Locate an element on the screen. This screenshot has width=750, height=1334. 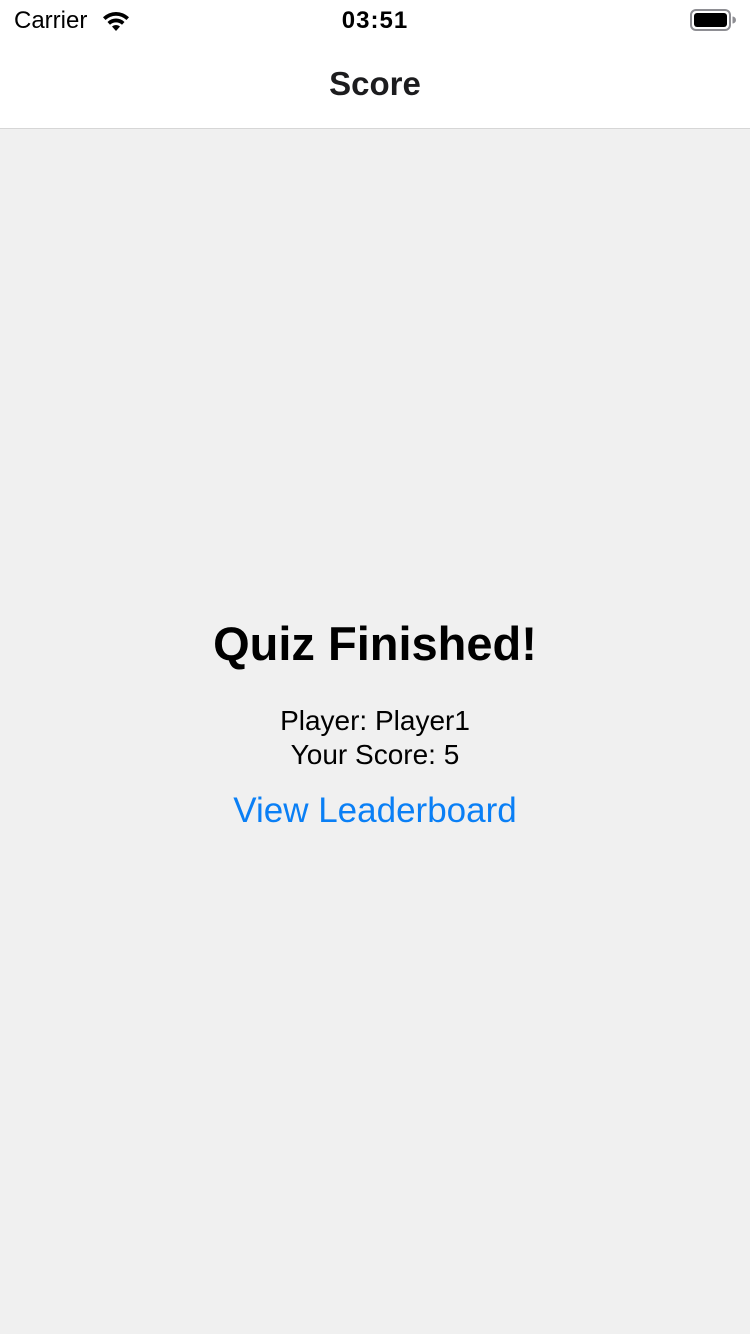
score-label: Your Score: 5 is located at coordinates (375, 754).